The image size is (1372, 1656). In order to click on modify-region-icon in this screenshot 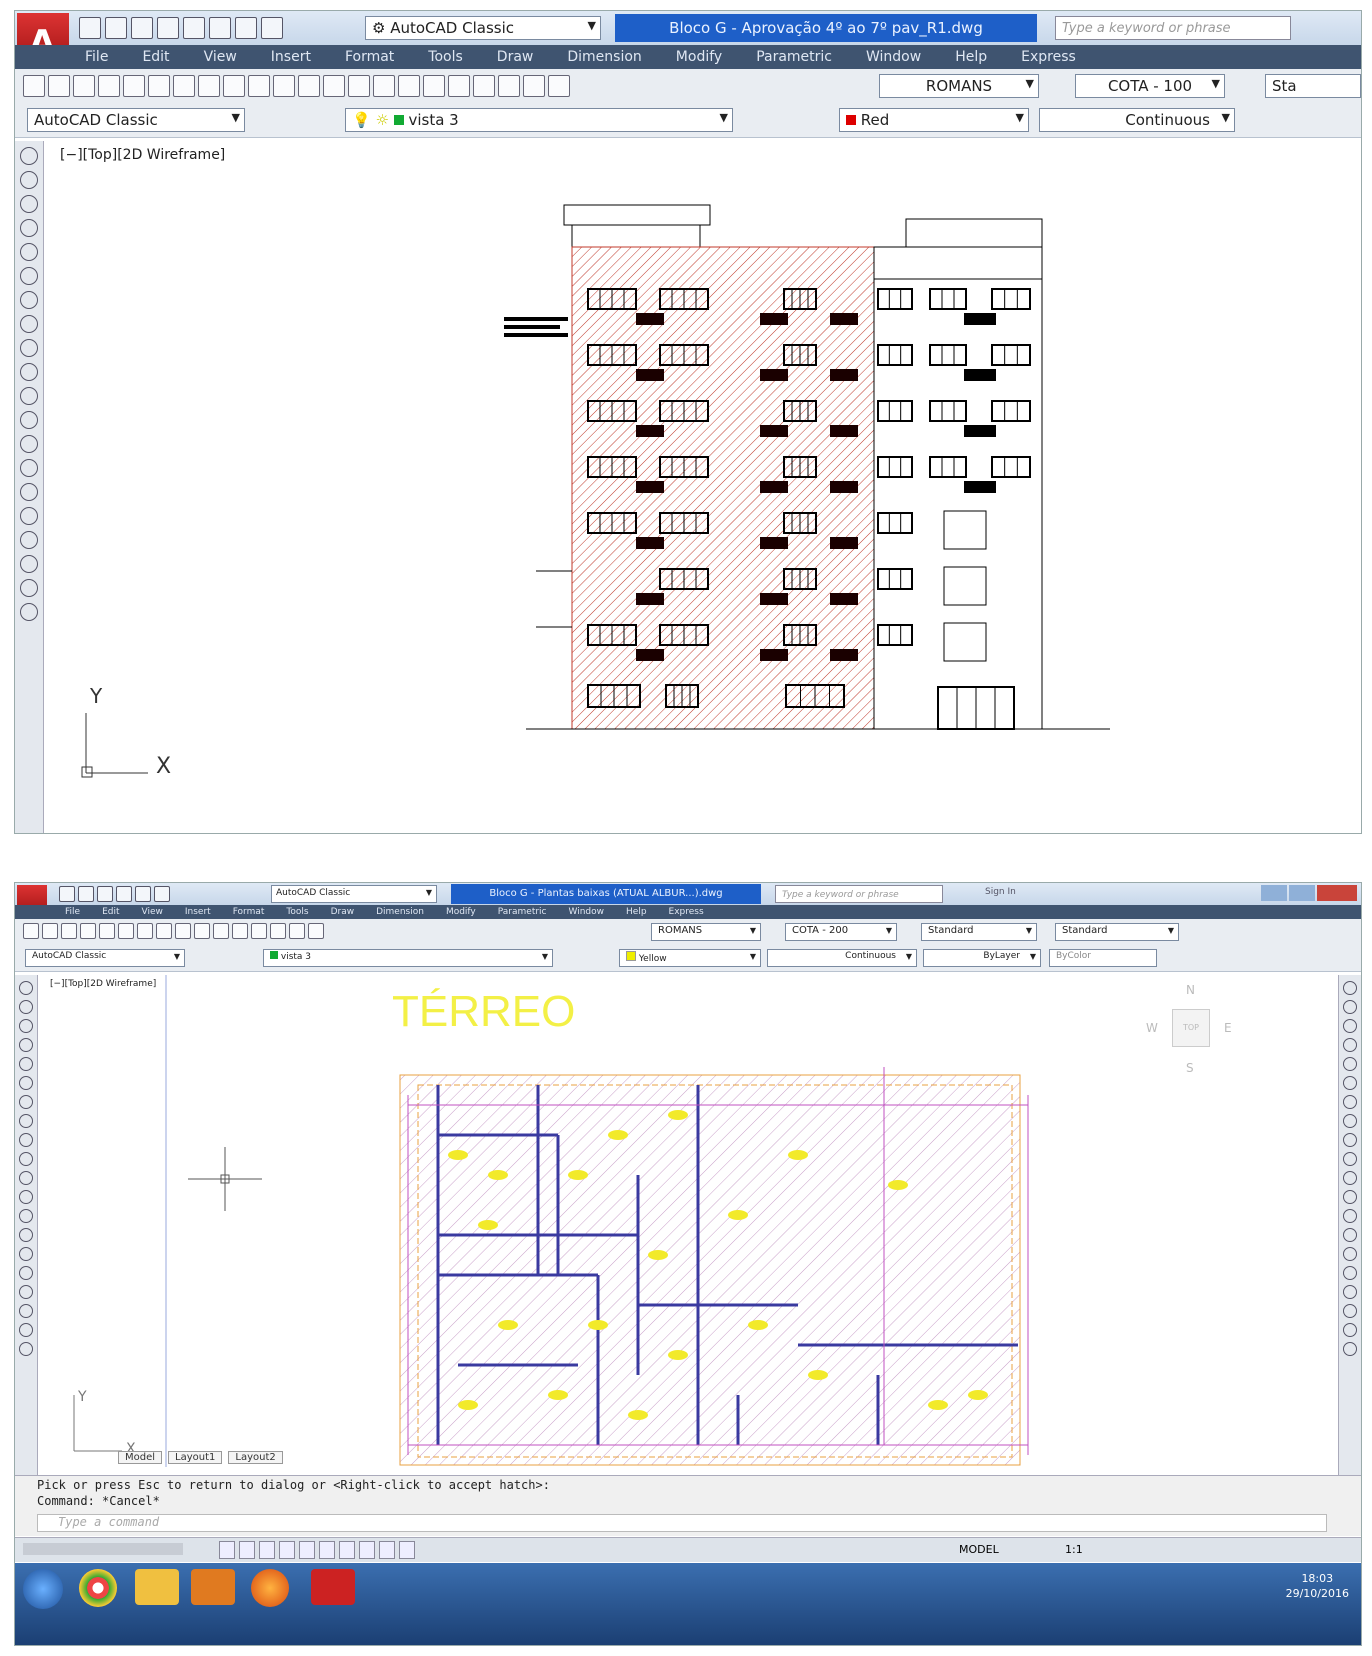, I will do `click(1350, 1292)`.